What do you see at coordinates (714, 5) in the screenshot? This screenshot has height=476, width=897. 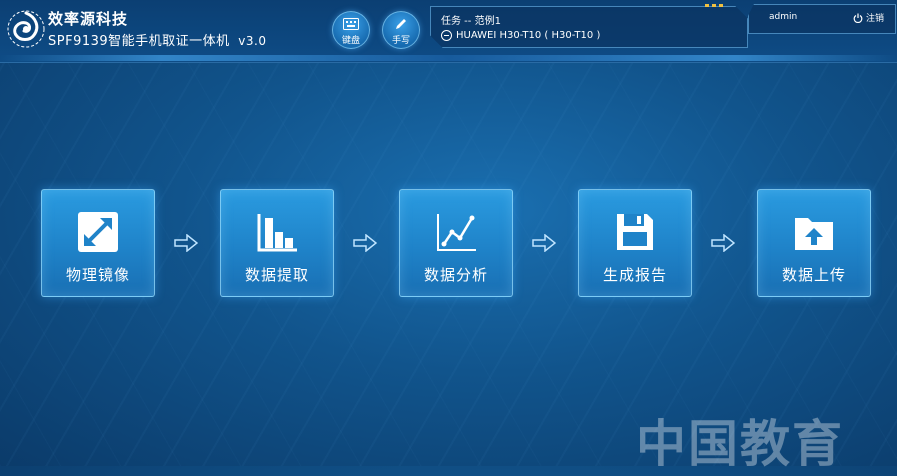 I see `status-dots` at bounding box center [714, 5].